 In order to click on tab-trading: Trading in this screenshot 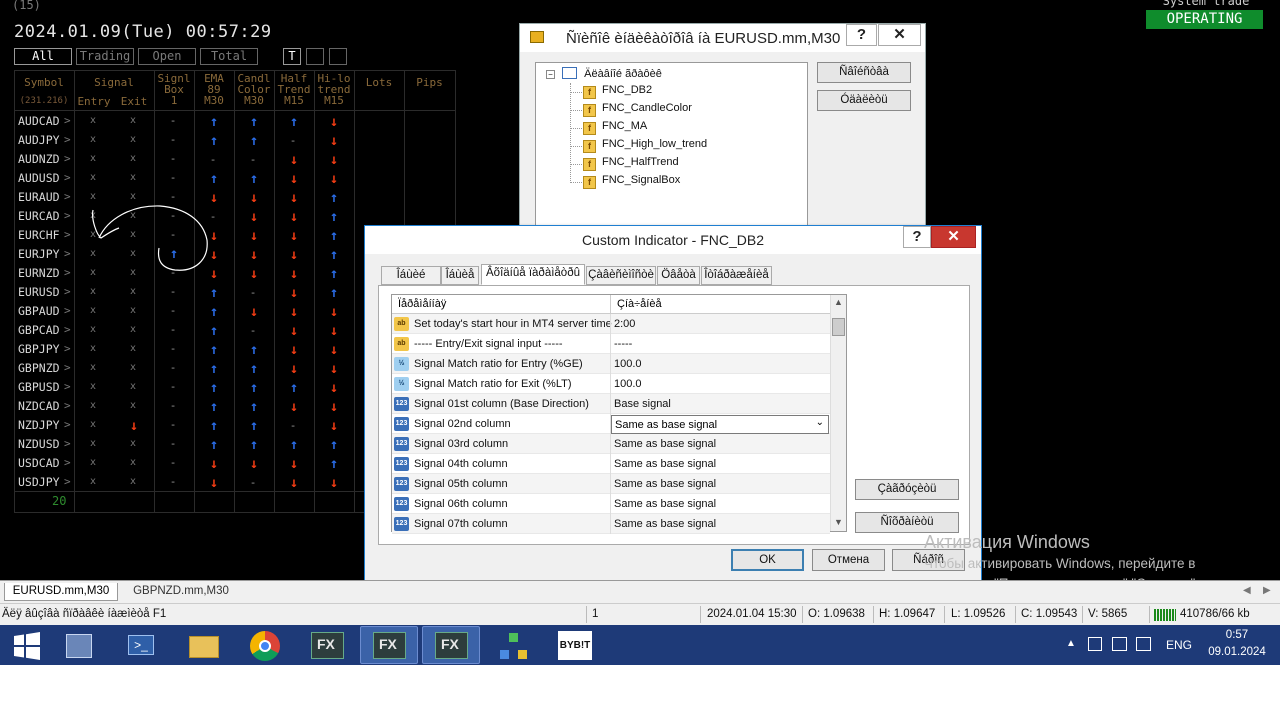, I will do `click(105, 56)`.